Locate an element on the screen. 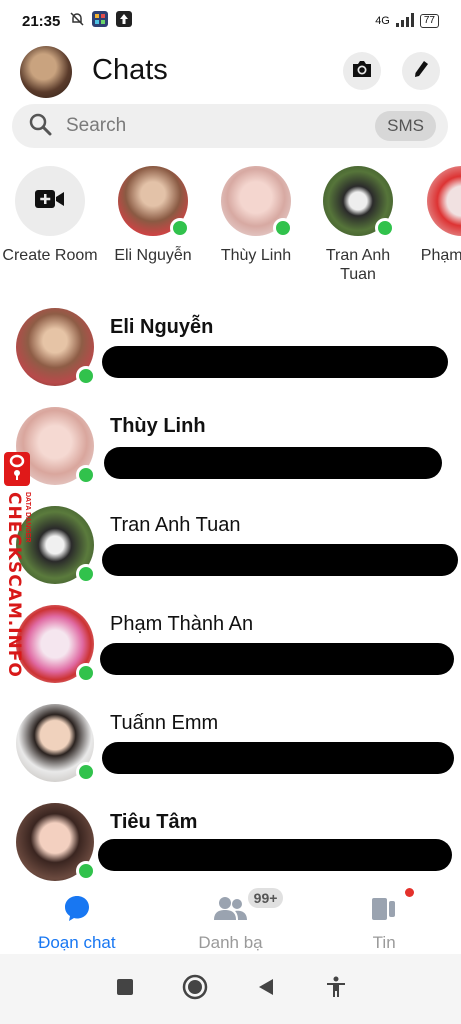 The image size is (461, 1024). stories-icon is located at coordinates (384, 912).